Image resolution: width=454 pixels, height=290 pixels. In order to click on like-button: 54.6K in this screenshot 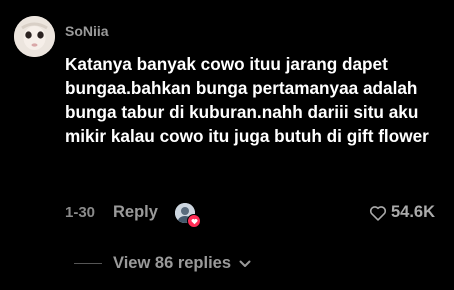, I will do `click(402, 212)`.